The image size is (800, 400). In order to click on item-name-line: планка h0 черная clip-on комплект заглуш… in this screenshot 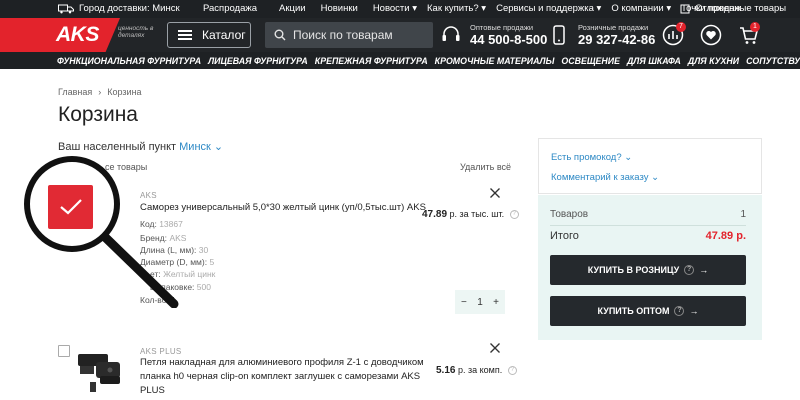, I will do `click(280, 377)`.